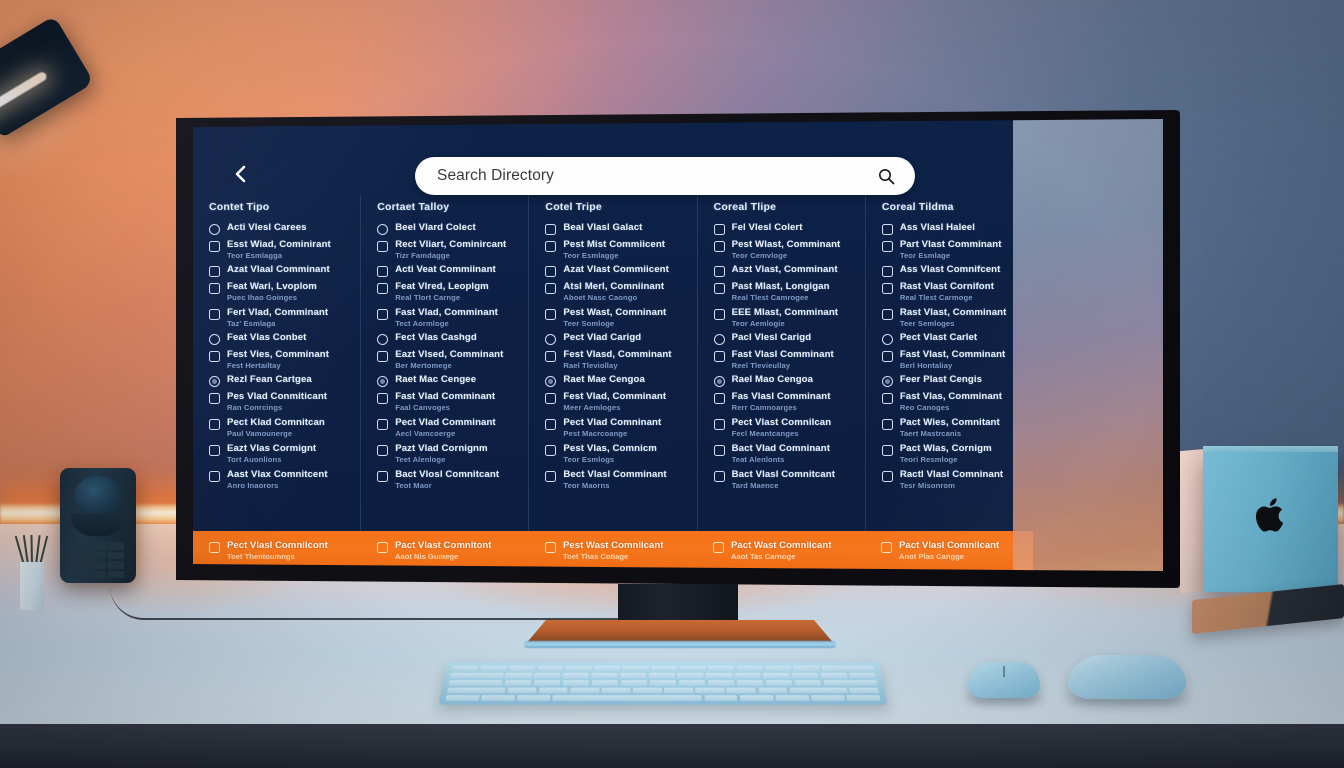 This screenshot has height=768, width=1344. I want to click on directory-row: Aast Vlax Comnitcent Anro Inaorors, so click(276, 480).